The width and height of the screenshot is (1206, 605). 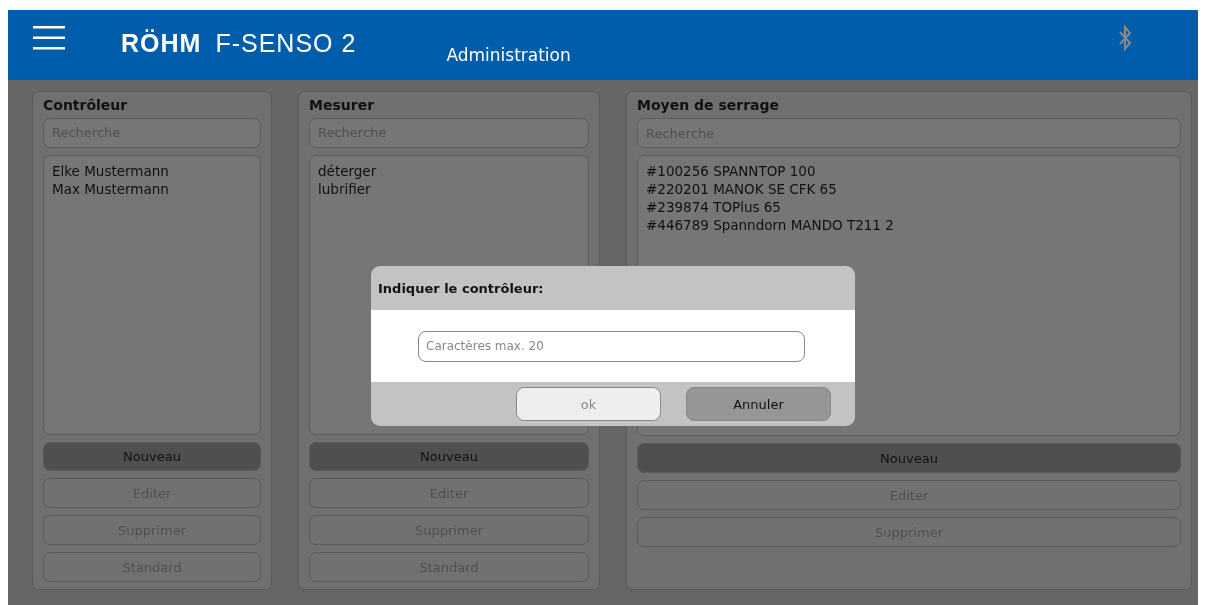 What do you see at coordinates (286, 43) in the screenshot?
I see `product-name: F-SENSO 2` at bounding box center [286, 43].